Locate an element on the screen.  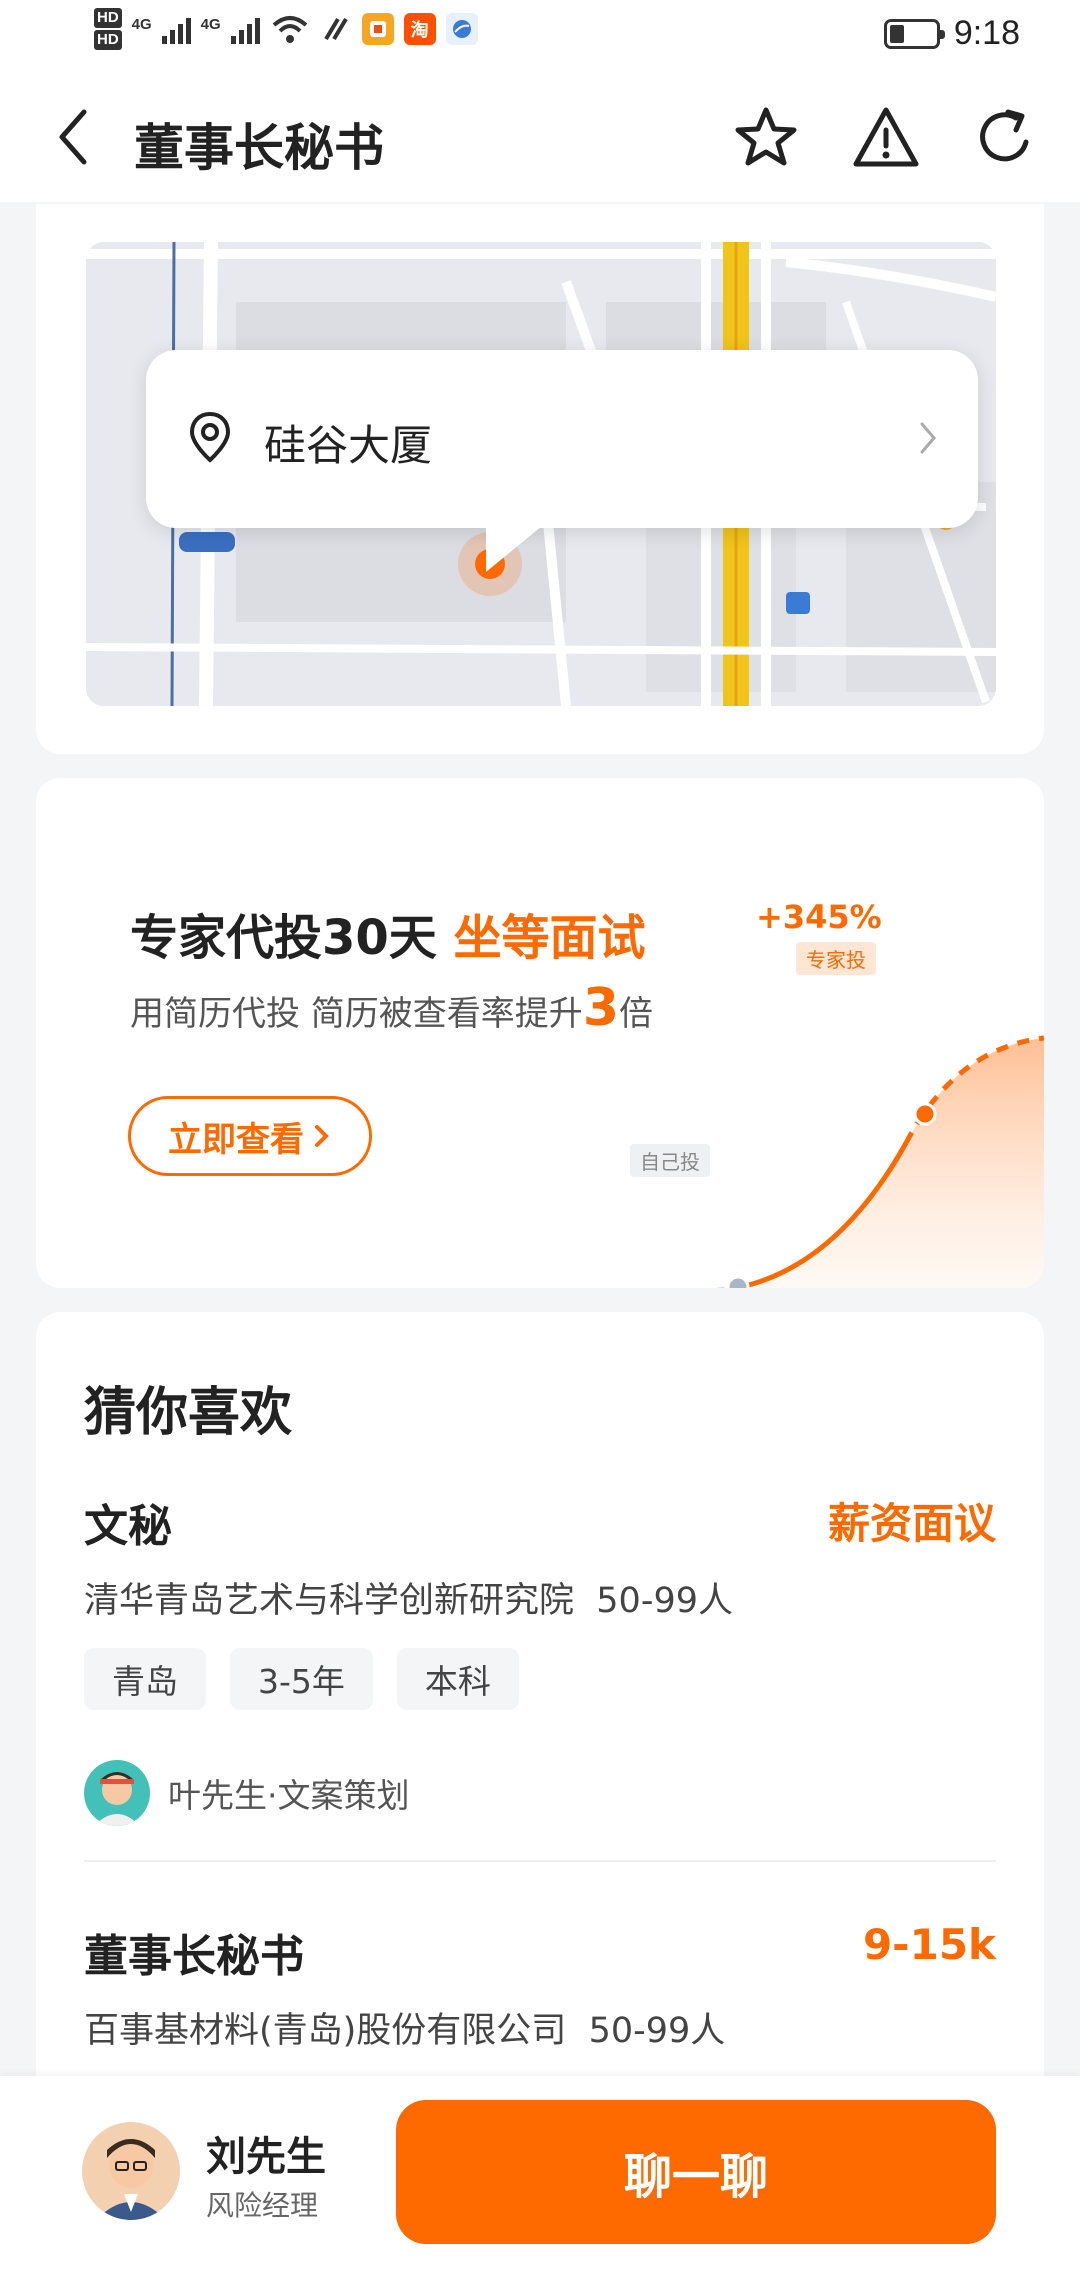
view-now-label: 立即查看 is located at coordinates (236, 1139).